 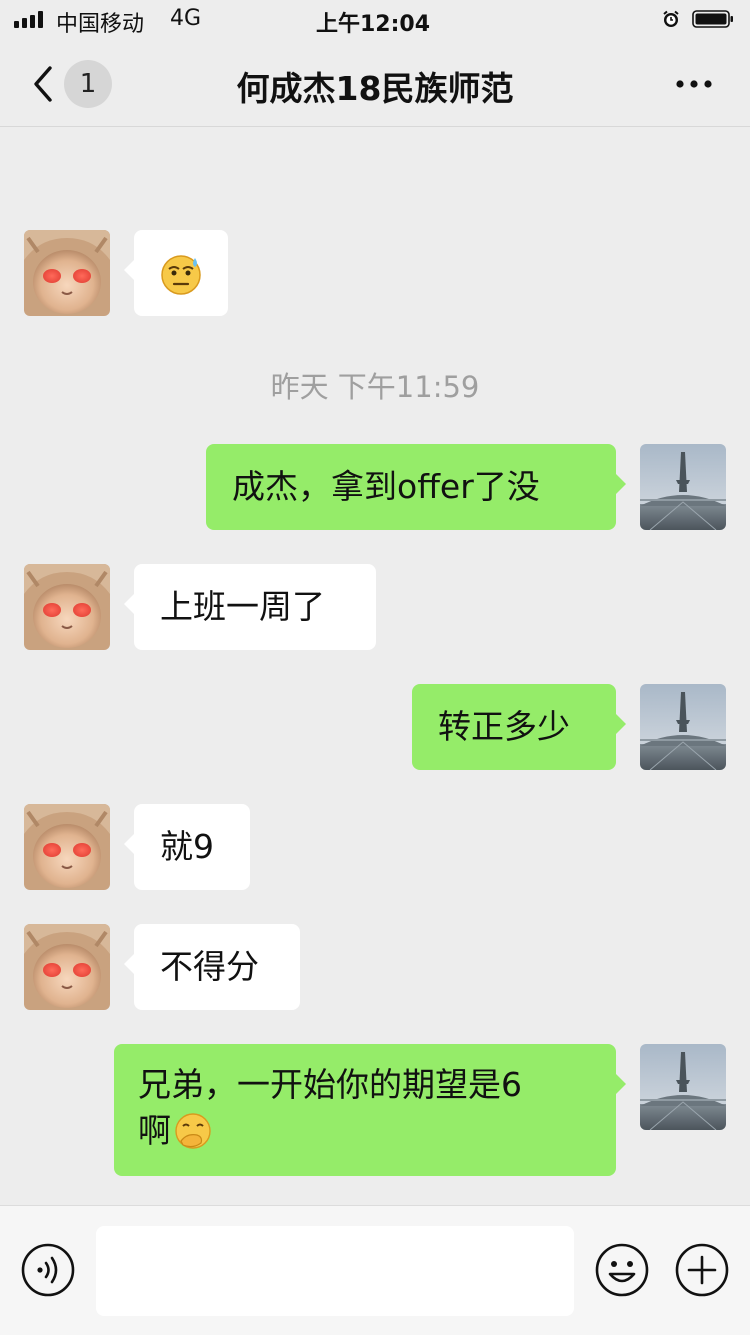 I want to click on message-text: 成杰，拿到offer了没, so click(x=386, y=486).